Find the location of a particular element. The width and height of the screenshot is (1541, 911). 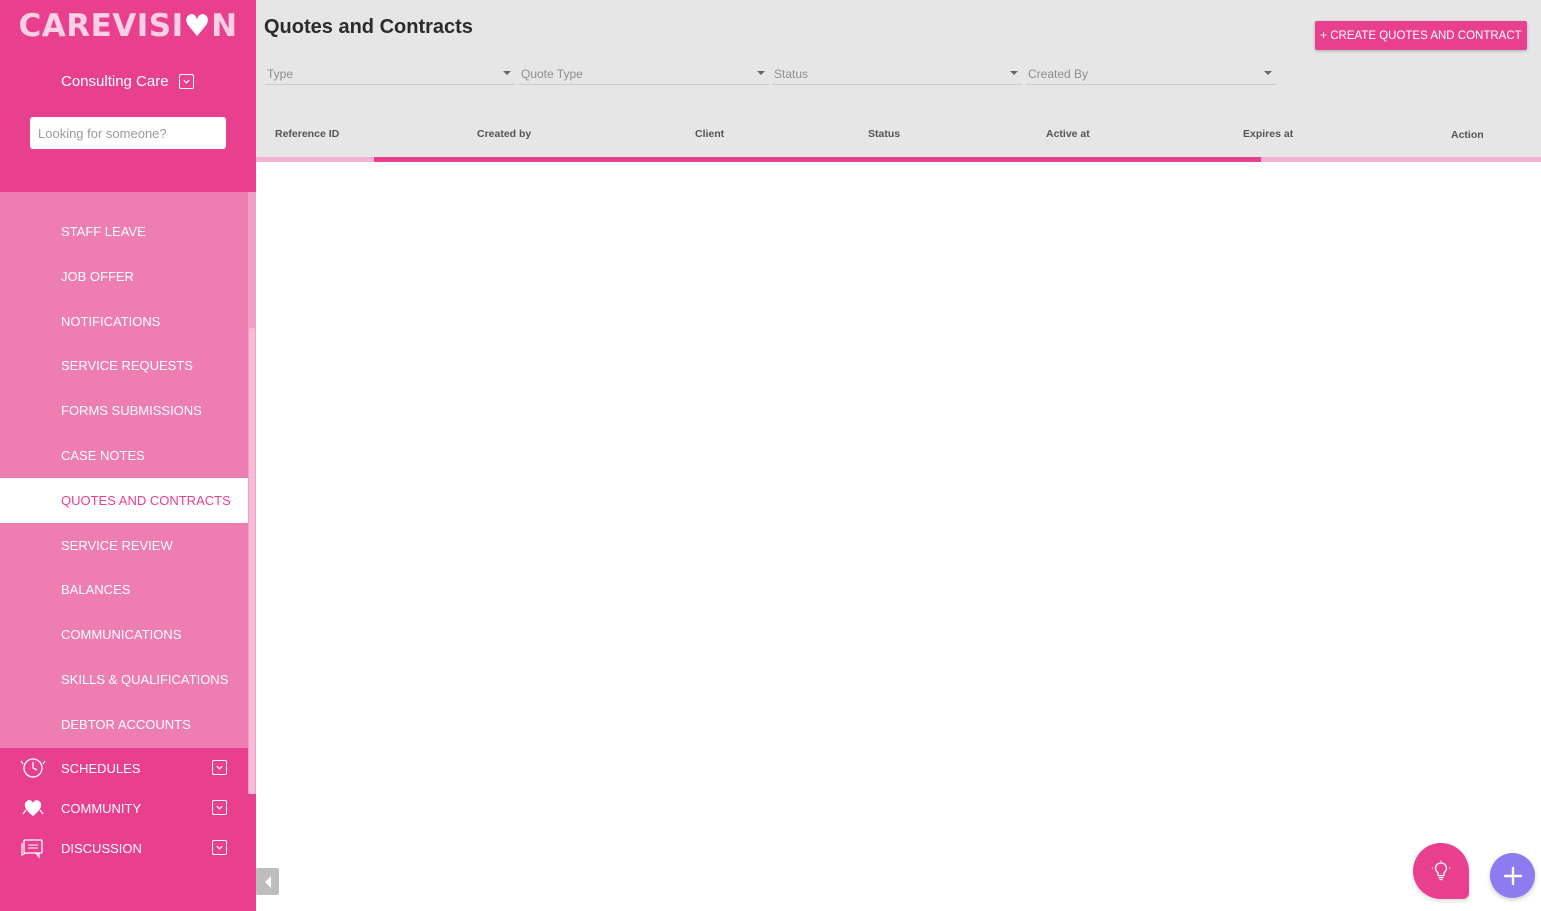

sidebar-item-label: COMMUNICATIONS is located at coordinates (121, 635).